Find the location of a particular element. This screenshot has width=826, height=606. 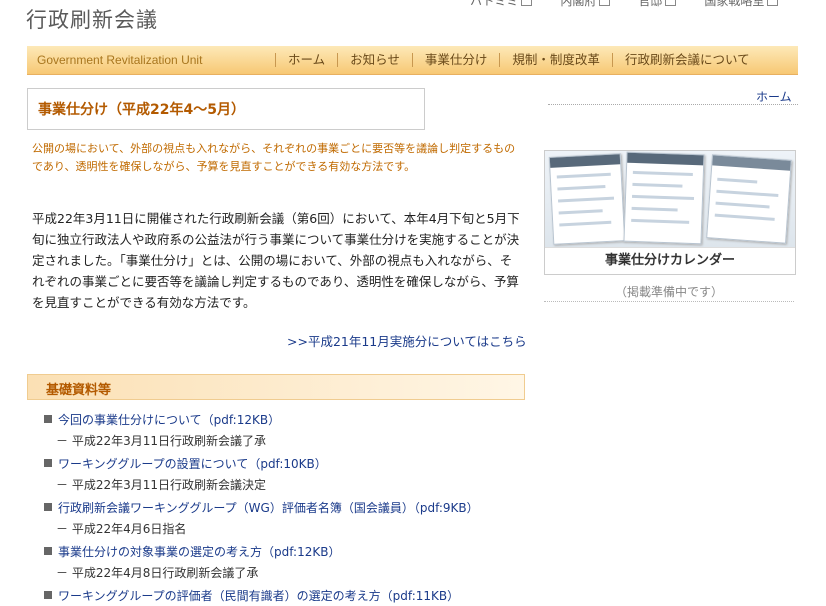

top-links: ハトミミ 内閣府 官邸 国家戦略室 is located at coordinates (624, 4).